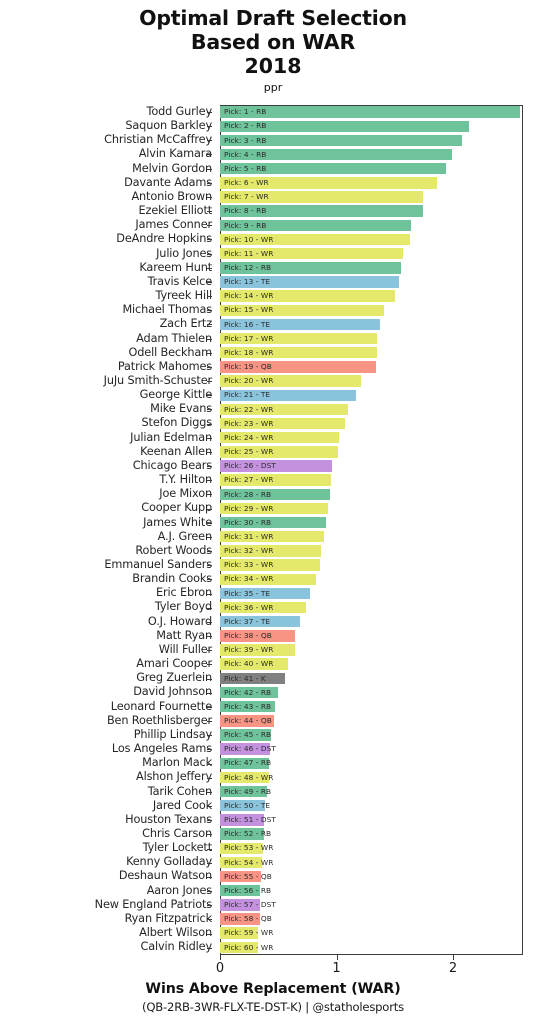 The image size is (546, 1024). I want to click on bar-row: Pick: 40 - WR, so click(371, 664).